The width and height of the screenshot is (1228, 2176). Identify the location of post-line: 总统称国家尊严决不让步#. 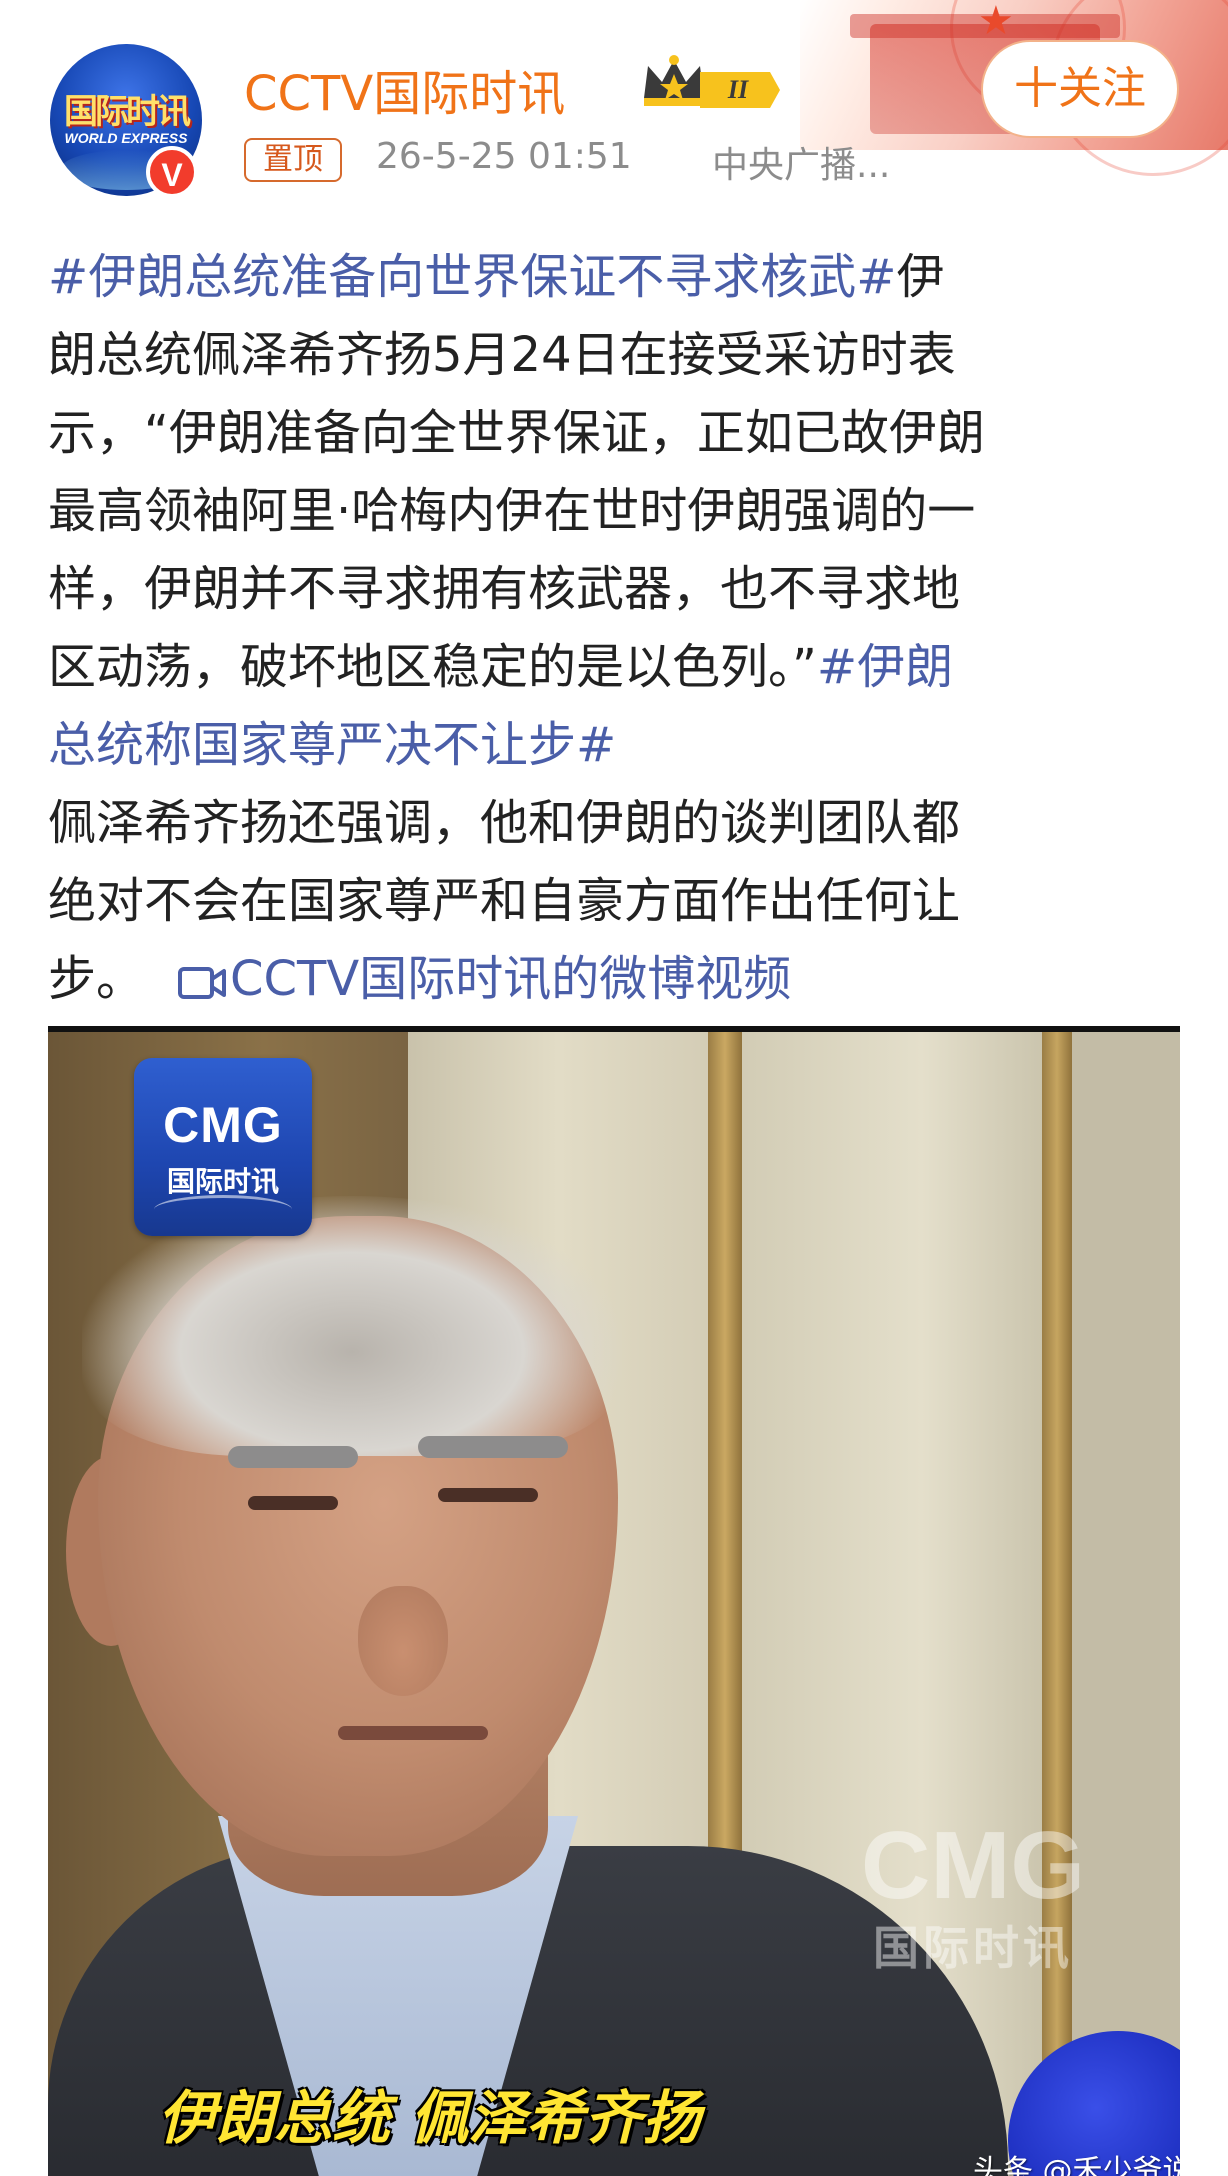
(618, 745).